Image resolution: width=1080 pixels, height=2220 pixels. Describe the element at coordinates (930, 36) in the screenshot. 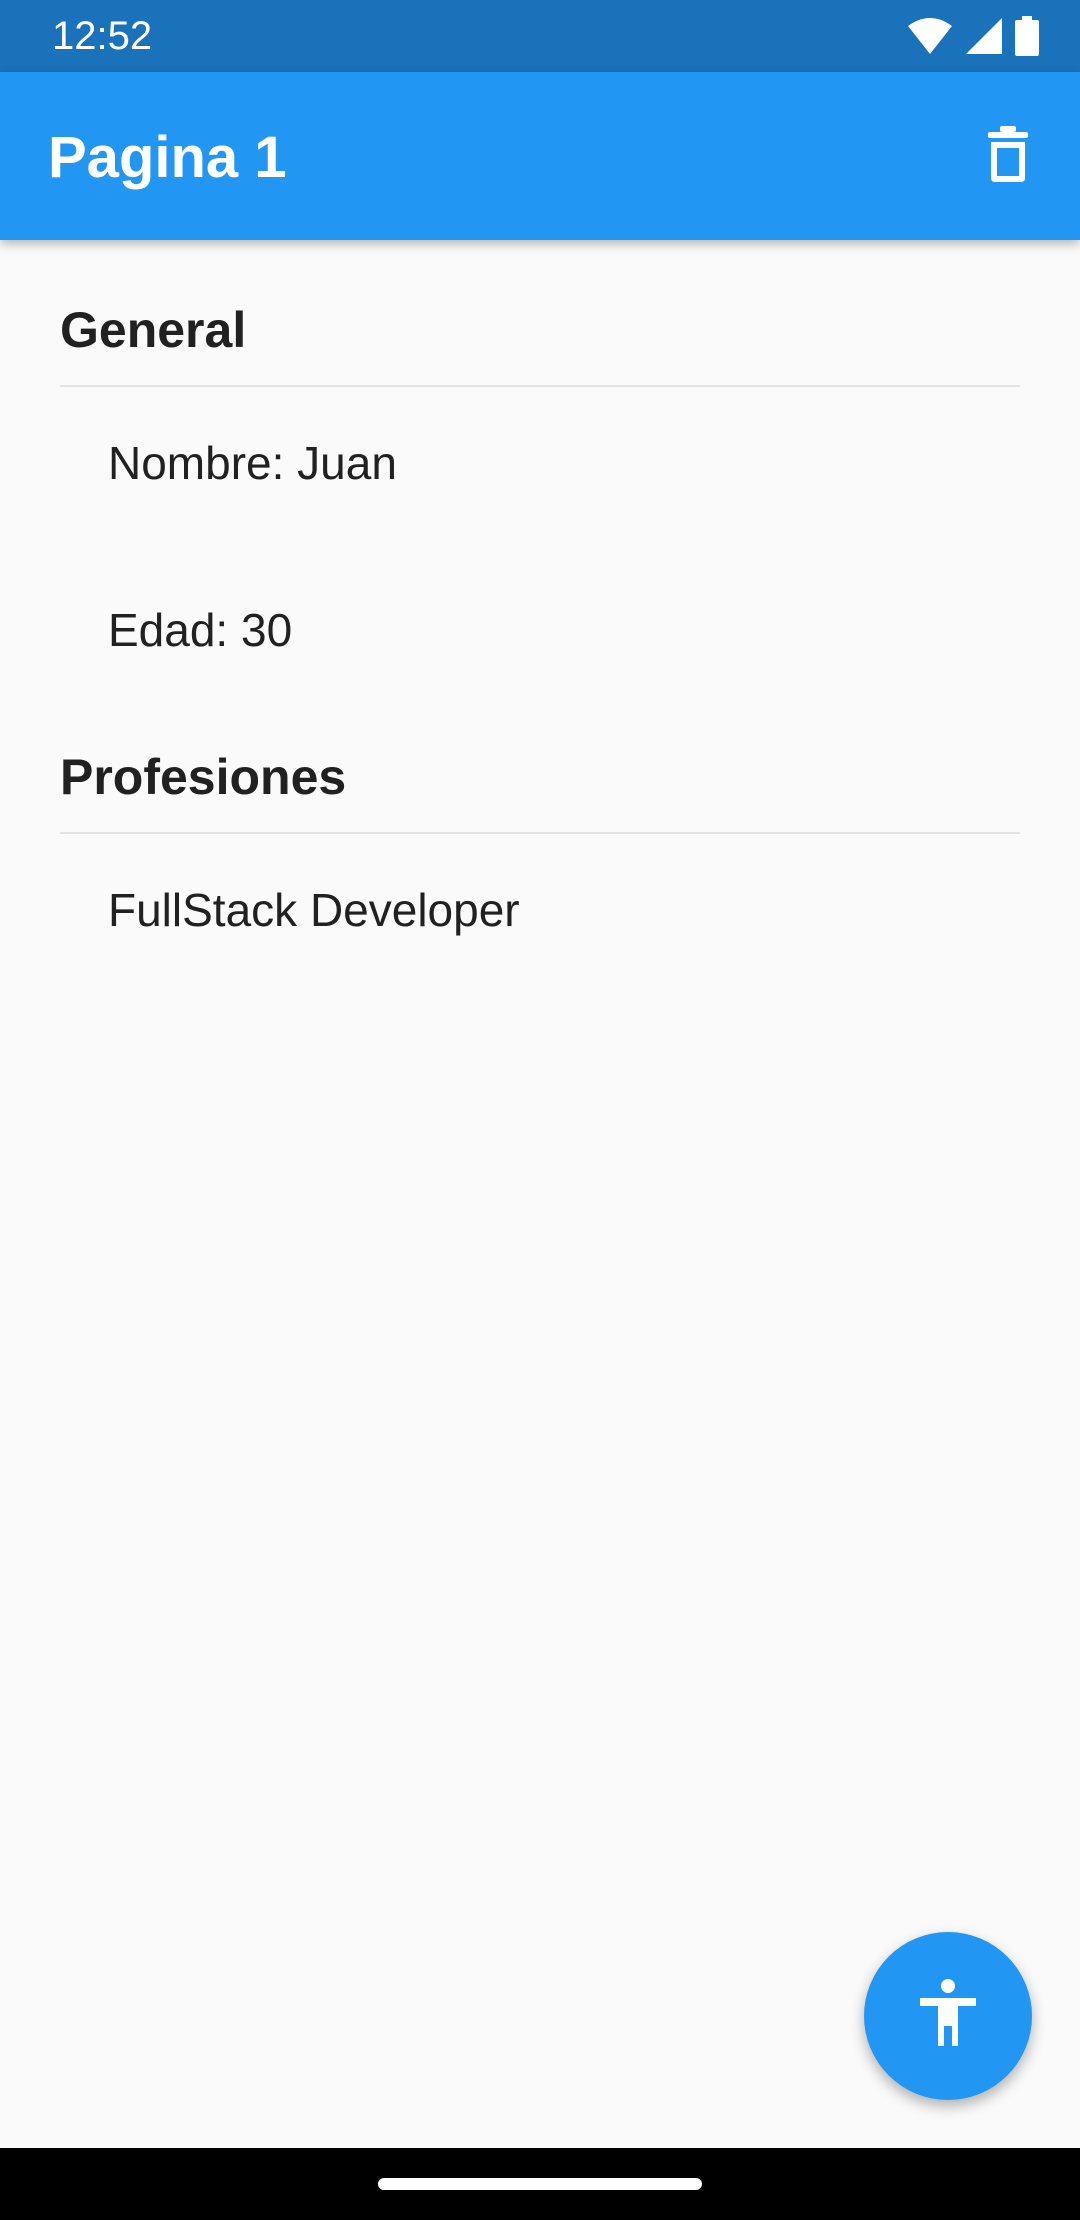

I see `wifi-icon` at that location.